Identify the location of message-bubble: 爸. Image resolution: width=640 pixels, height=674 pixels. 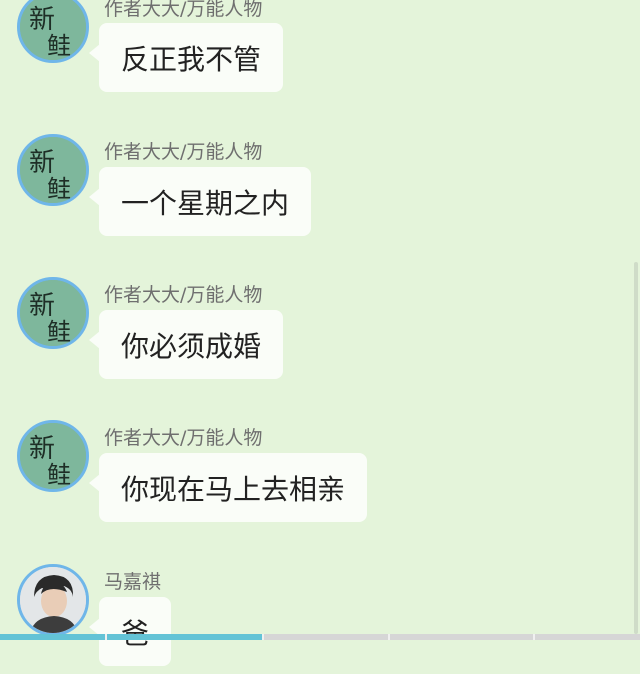
(130, 631).